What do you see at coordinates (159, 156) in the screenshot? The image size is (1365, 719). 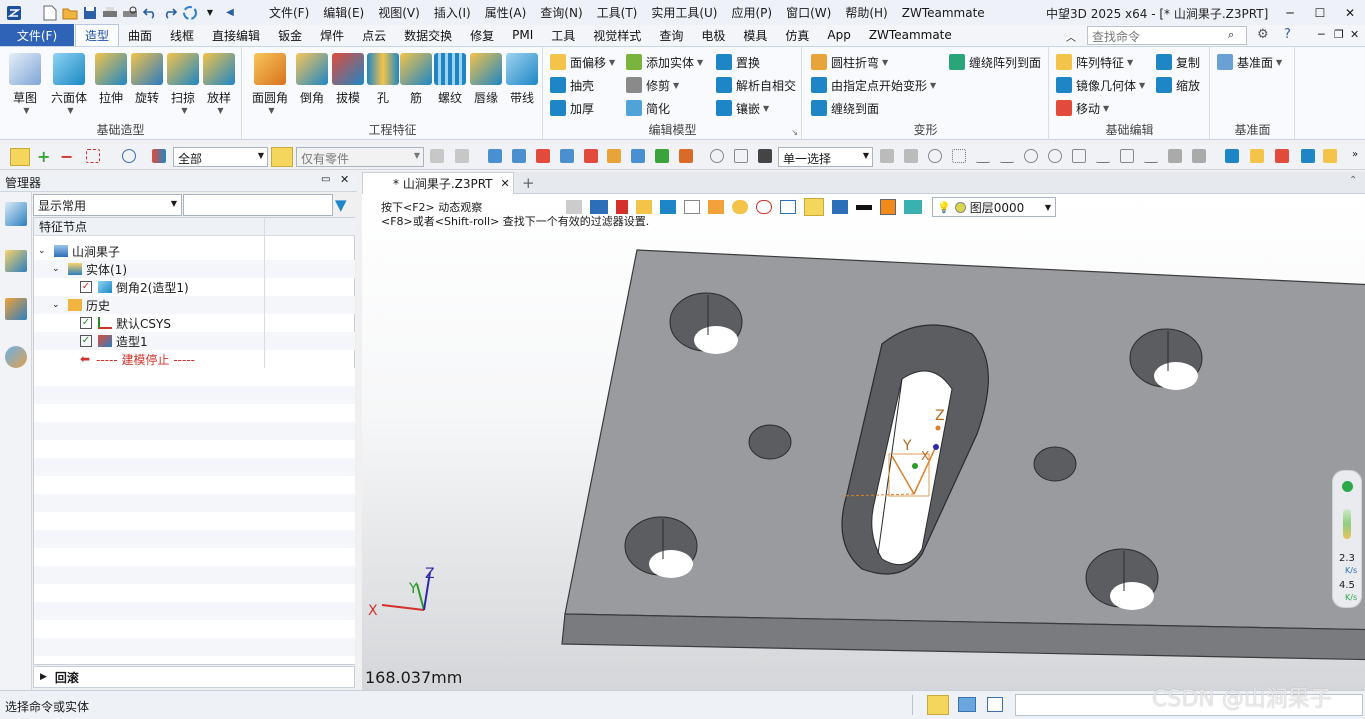 I see `filter-icon` at bounding box center [159, 156].